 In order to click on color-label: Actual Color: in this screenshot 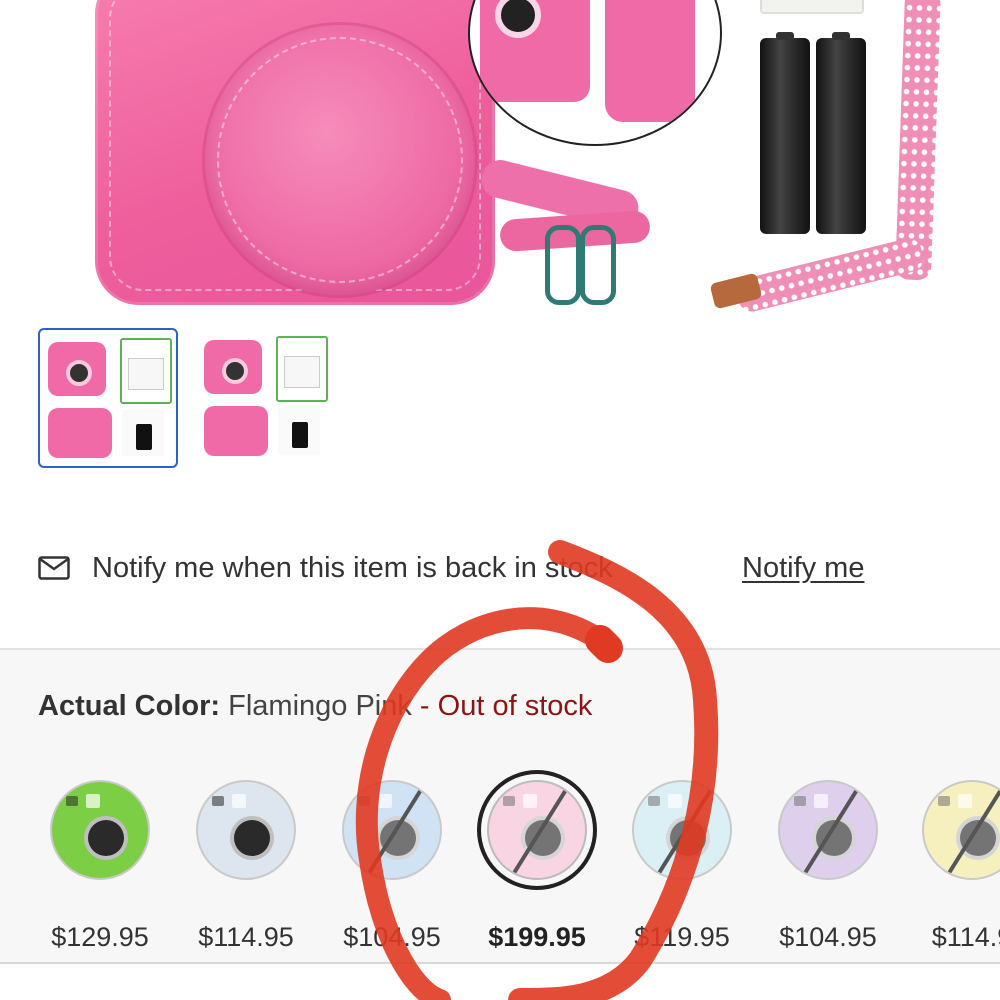, I will do `click(129, 706)`.